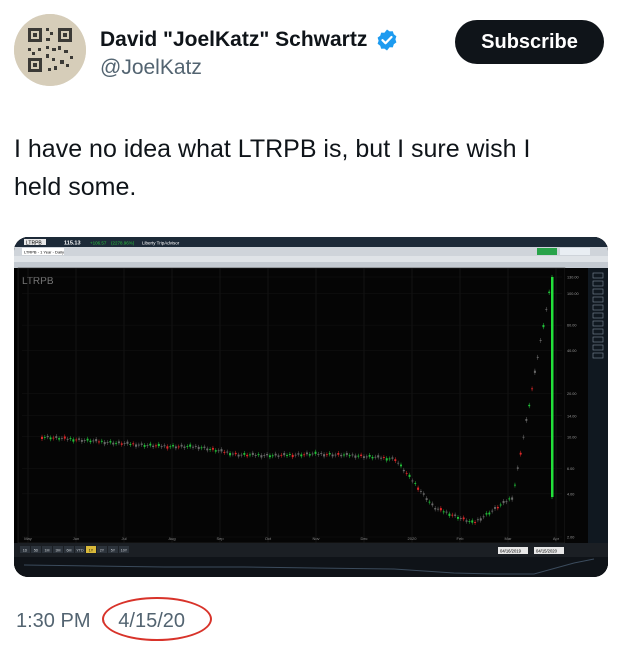 The image size is (630, 653). What do you see at coordinates (151, 68) in the screenshot?
I see `author-handle: @JoelKatz` at bounding box center [151, 68].